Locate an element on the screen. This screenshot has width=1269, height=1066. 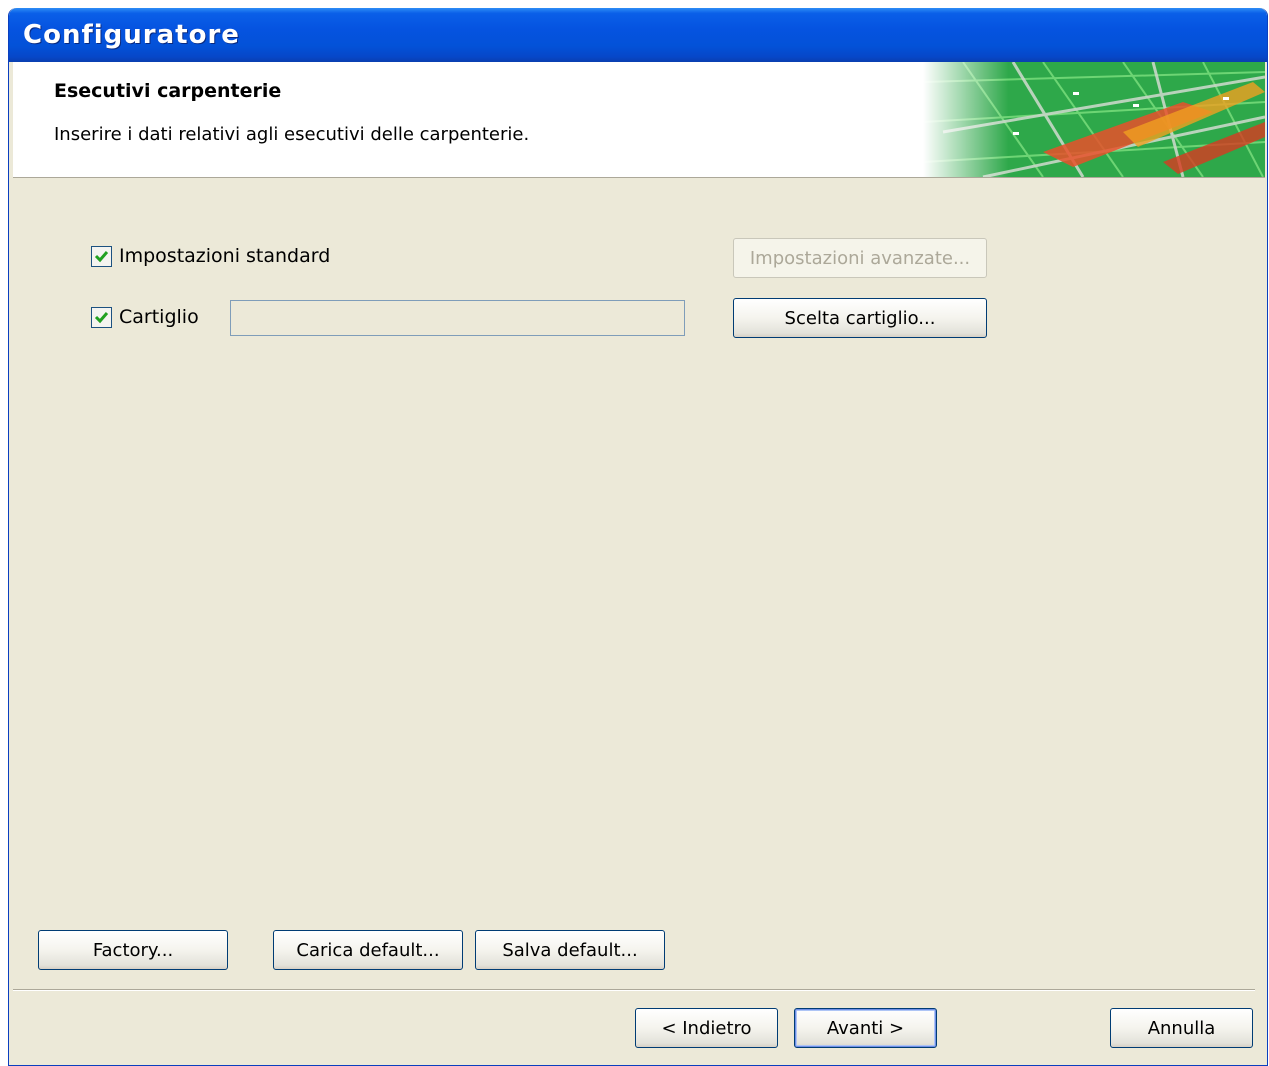
window-title: Configuratore is located at coordinates (131, 35).